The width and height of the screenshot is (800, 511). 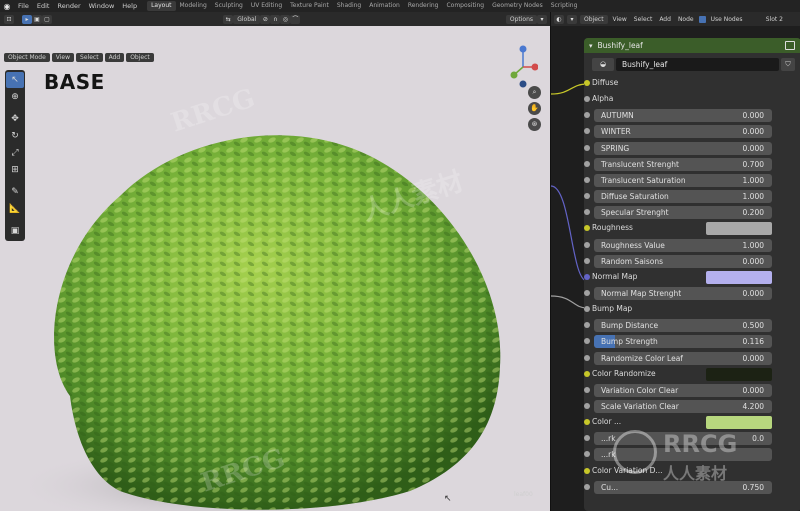 I want to click on select-mode-icon: ▣, so click(x=37, y=19).